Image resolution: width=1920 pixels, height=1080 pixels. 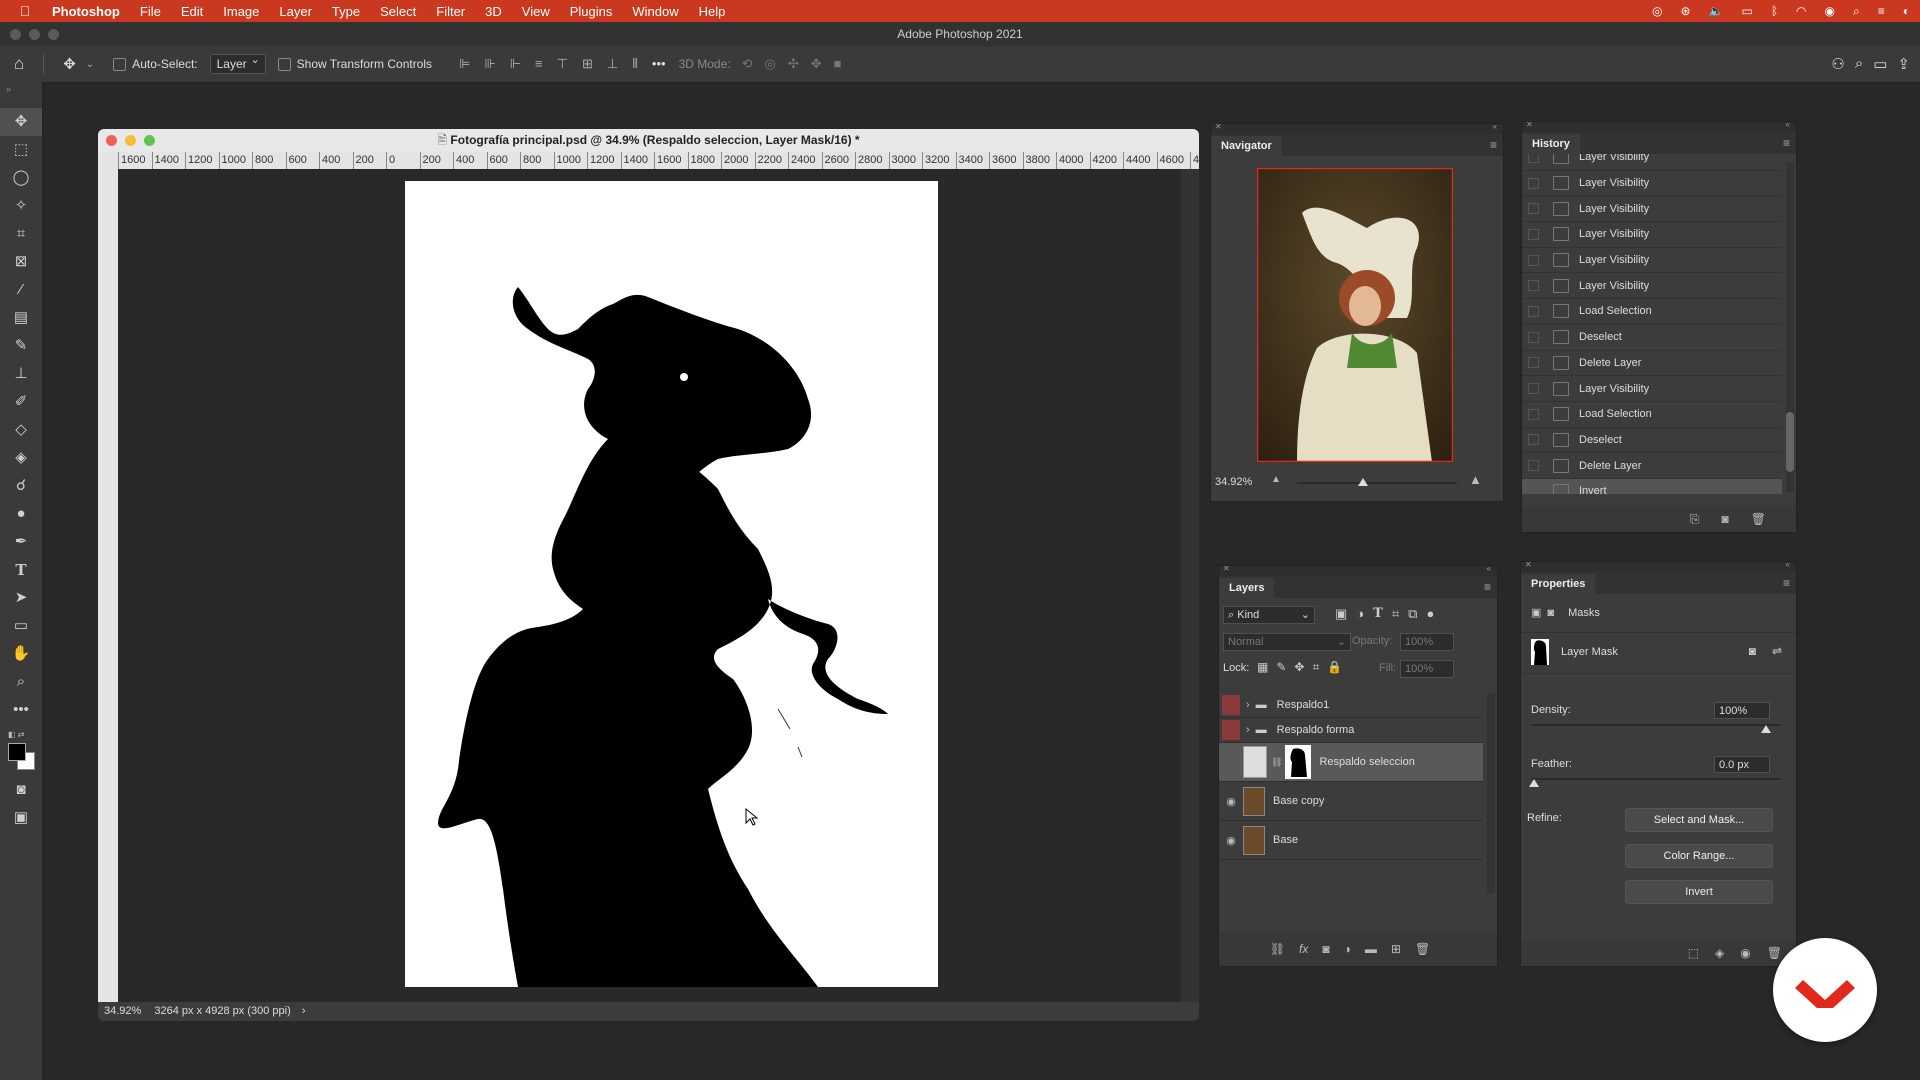 I want to click on apply-mask-icon: ⇌, so click(x=1777, y=651).